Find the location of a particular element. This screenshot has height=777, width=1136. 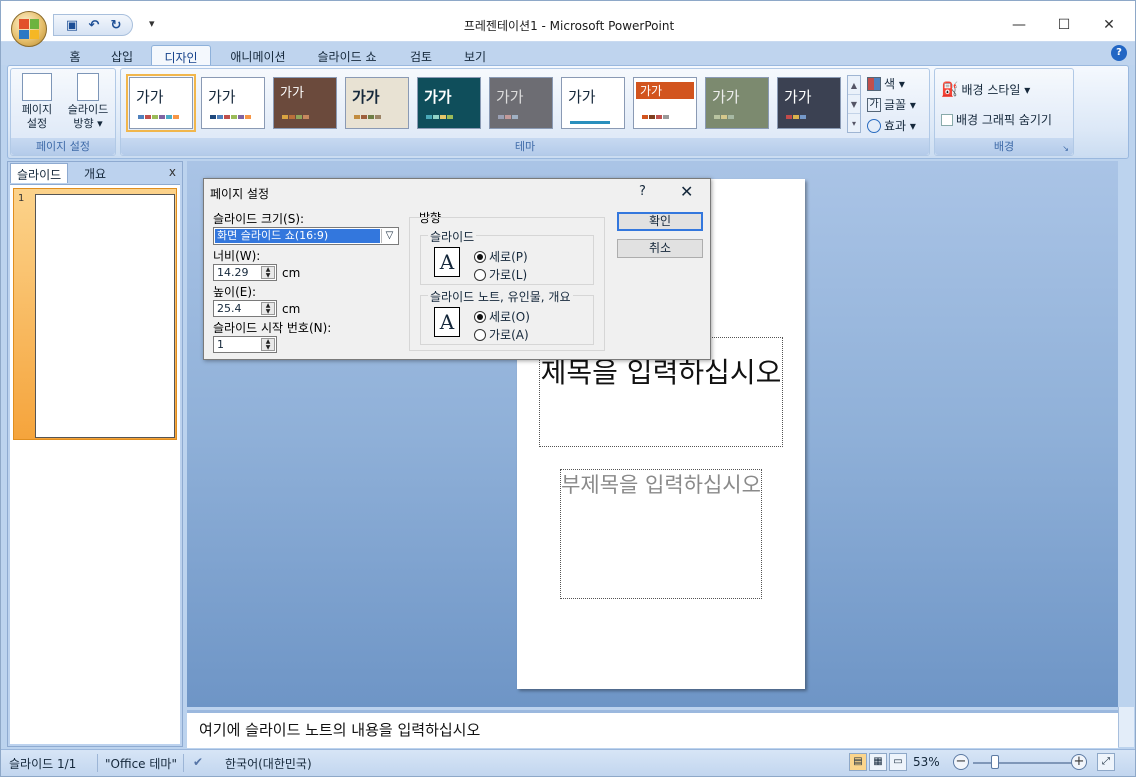

width-unit: cm is located at coordinates (291, 273).